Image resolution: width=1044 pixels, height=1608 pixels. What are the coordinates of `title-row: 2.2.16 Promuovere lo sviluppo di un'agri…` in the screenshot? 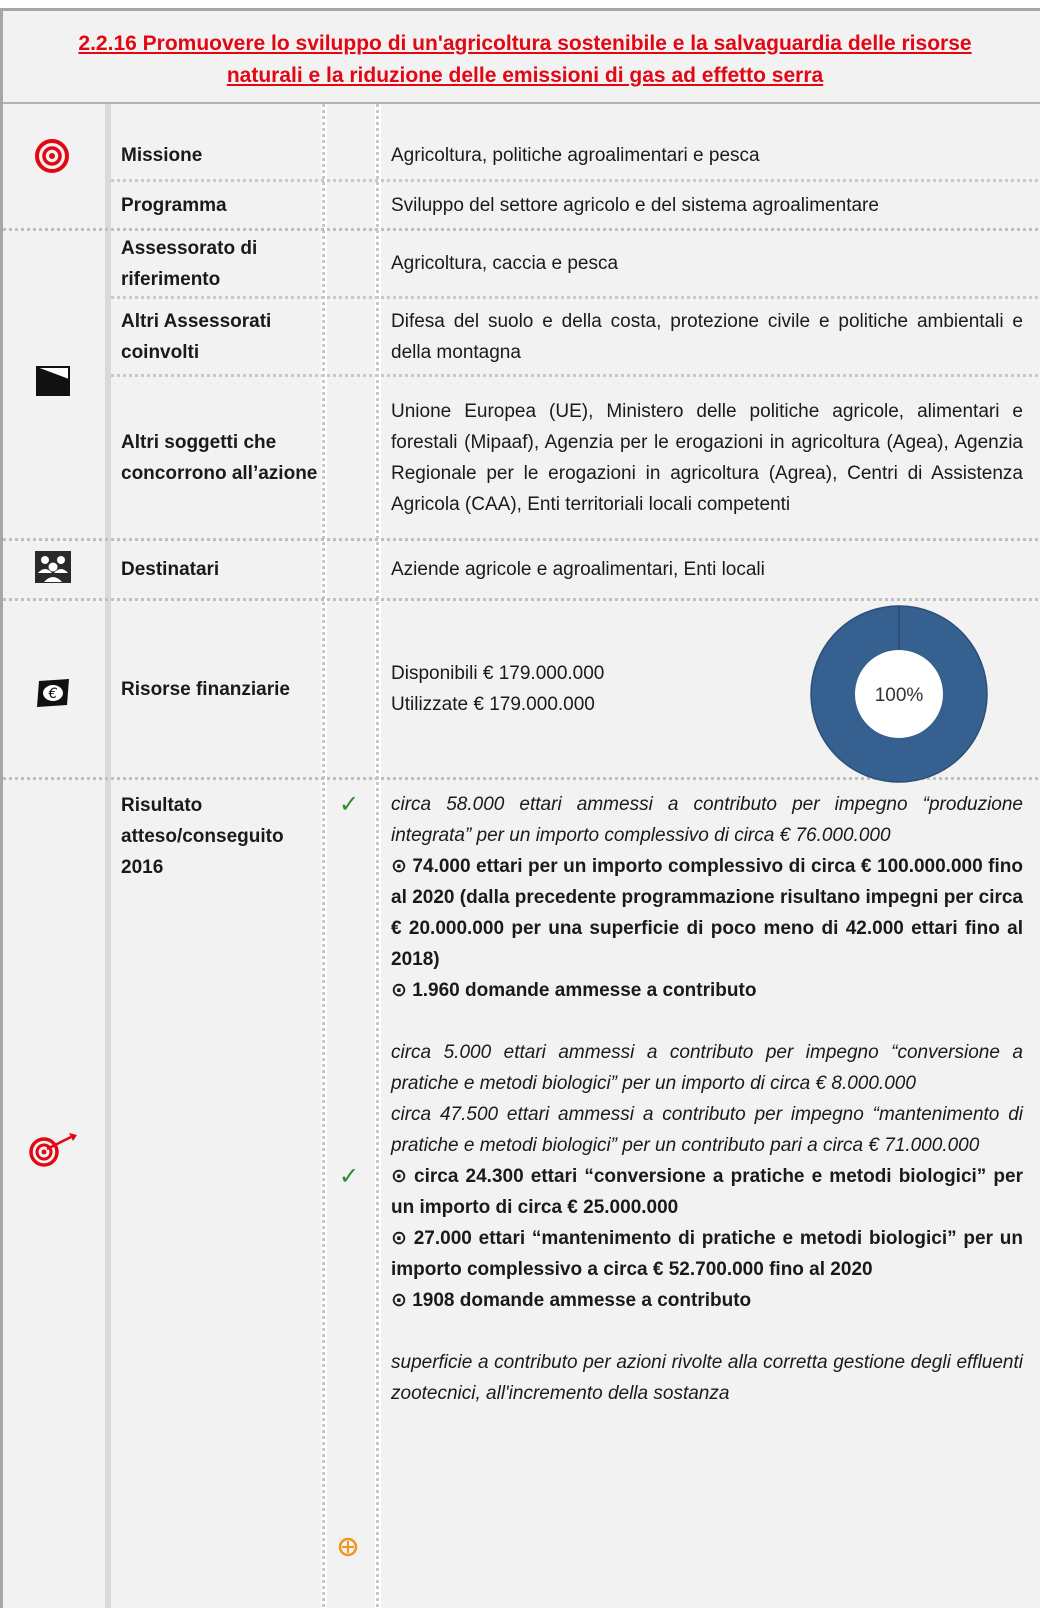 It's located at (521, 57).